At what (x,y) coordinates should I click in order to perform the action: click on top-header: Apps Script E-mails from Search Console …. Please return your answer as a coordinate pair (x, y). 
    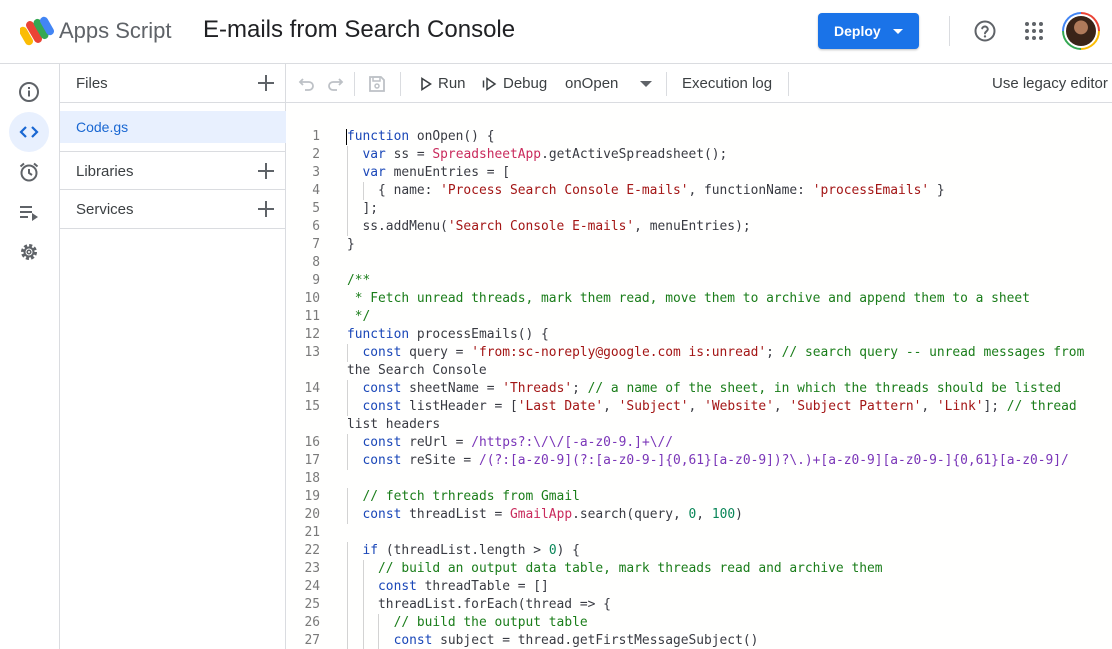
    Looking at the image, I should click on (556, 32).